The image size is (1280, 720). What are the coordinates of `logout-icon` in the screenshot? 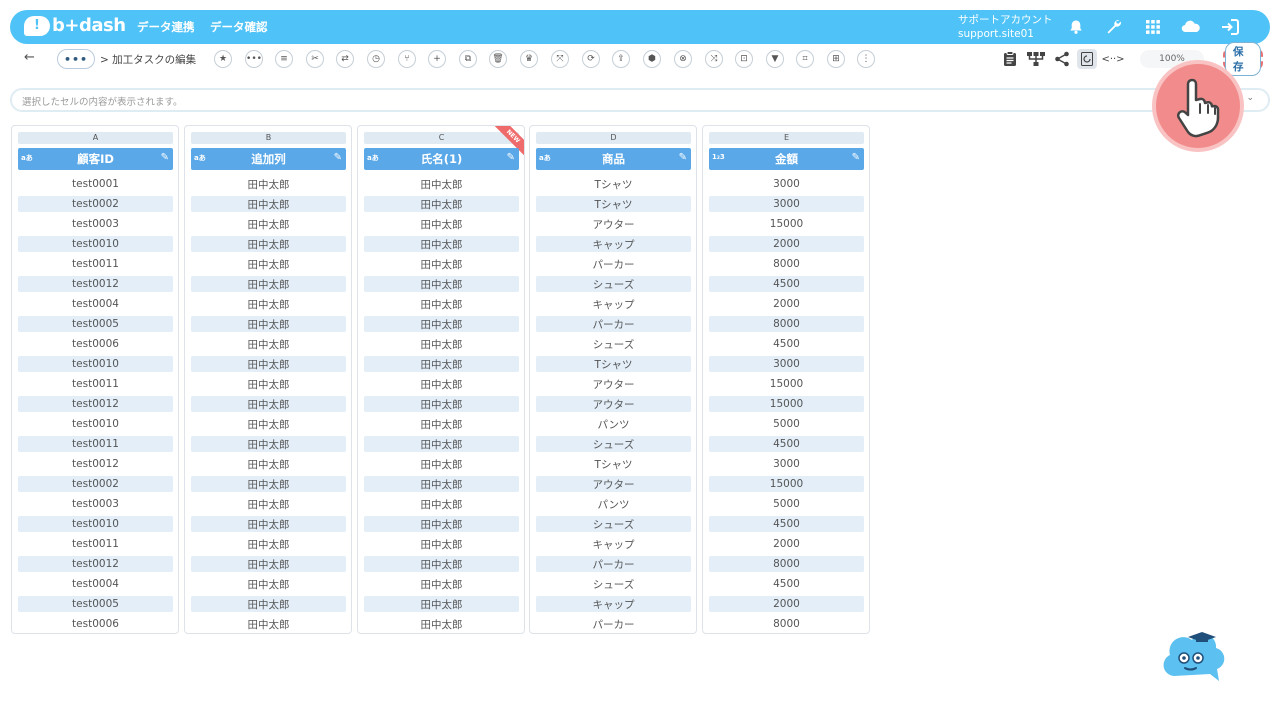 It's located at (1230, 27).